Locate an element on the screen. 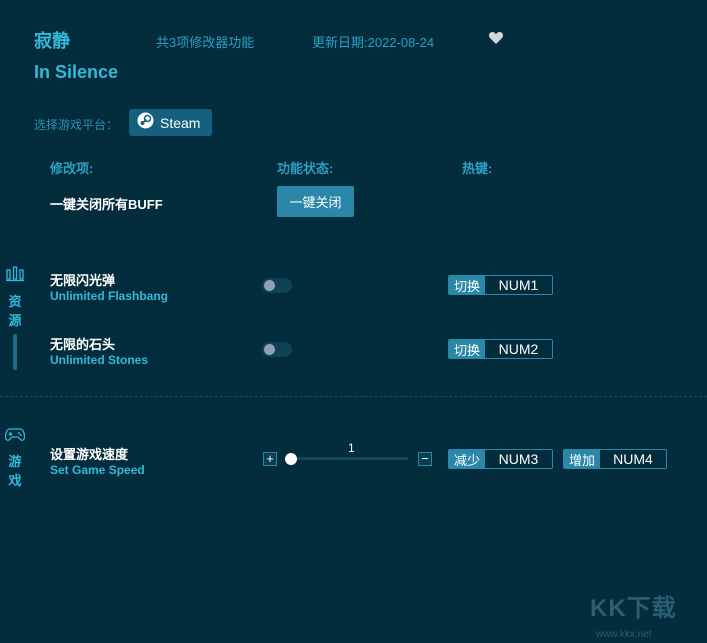 The height and width of the screenshot is (643, 707). sidebar-game-label: 游戏 is located at coordinates (15, 471).